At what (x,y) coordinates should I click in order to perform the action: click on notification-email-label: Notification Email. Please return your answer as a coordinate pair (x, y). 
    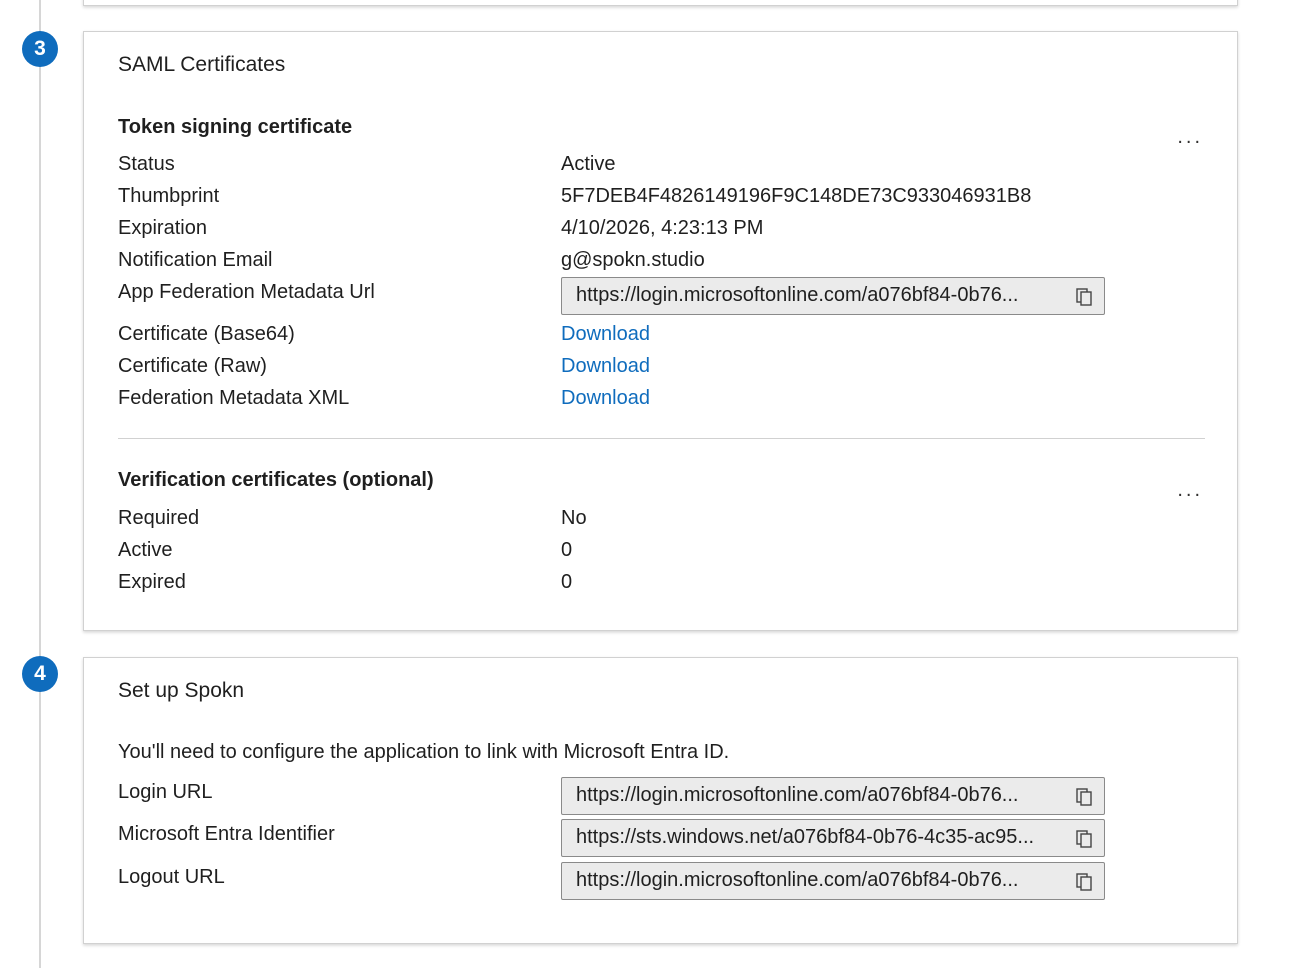
    Looking at the image, I should click on (195, 260).